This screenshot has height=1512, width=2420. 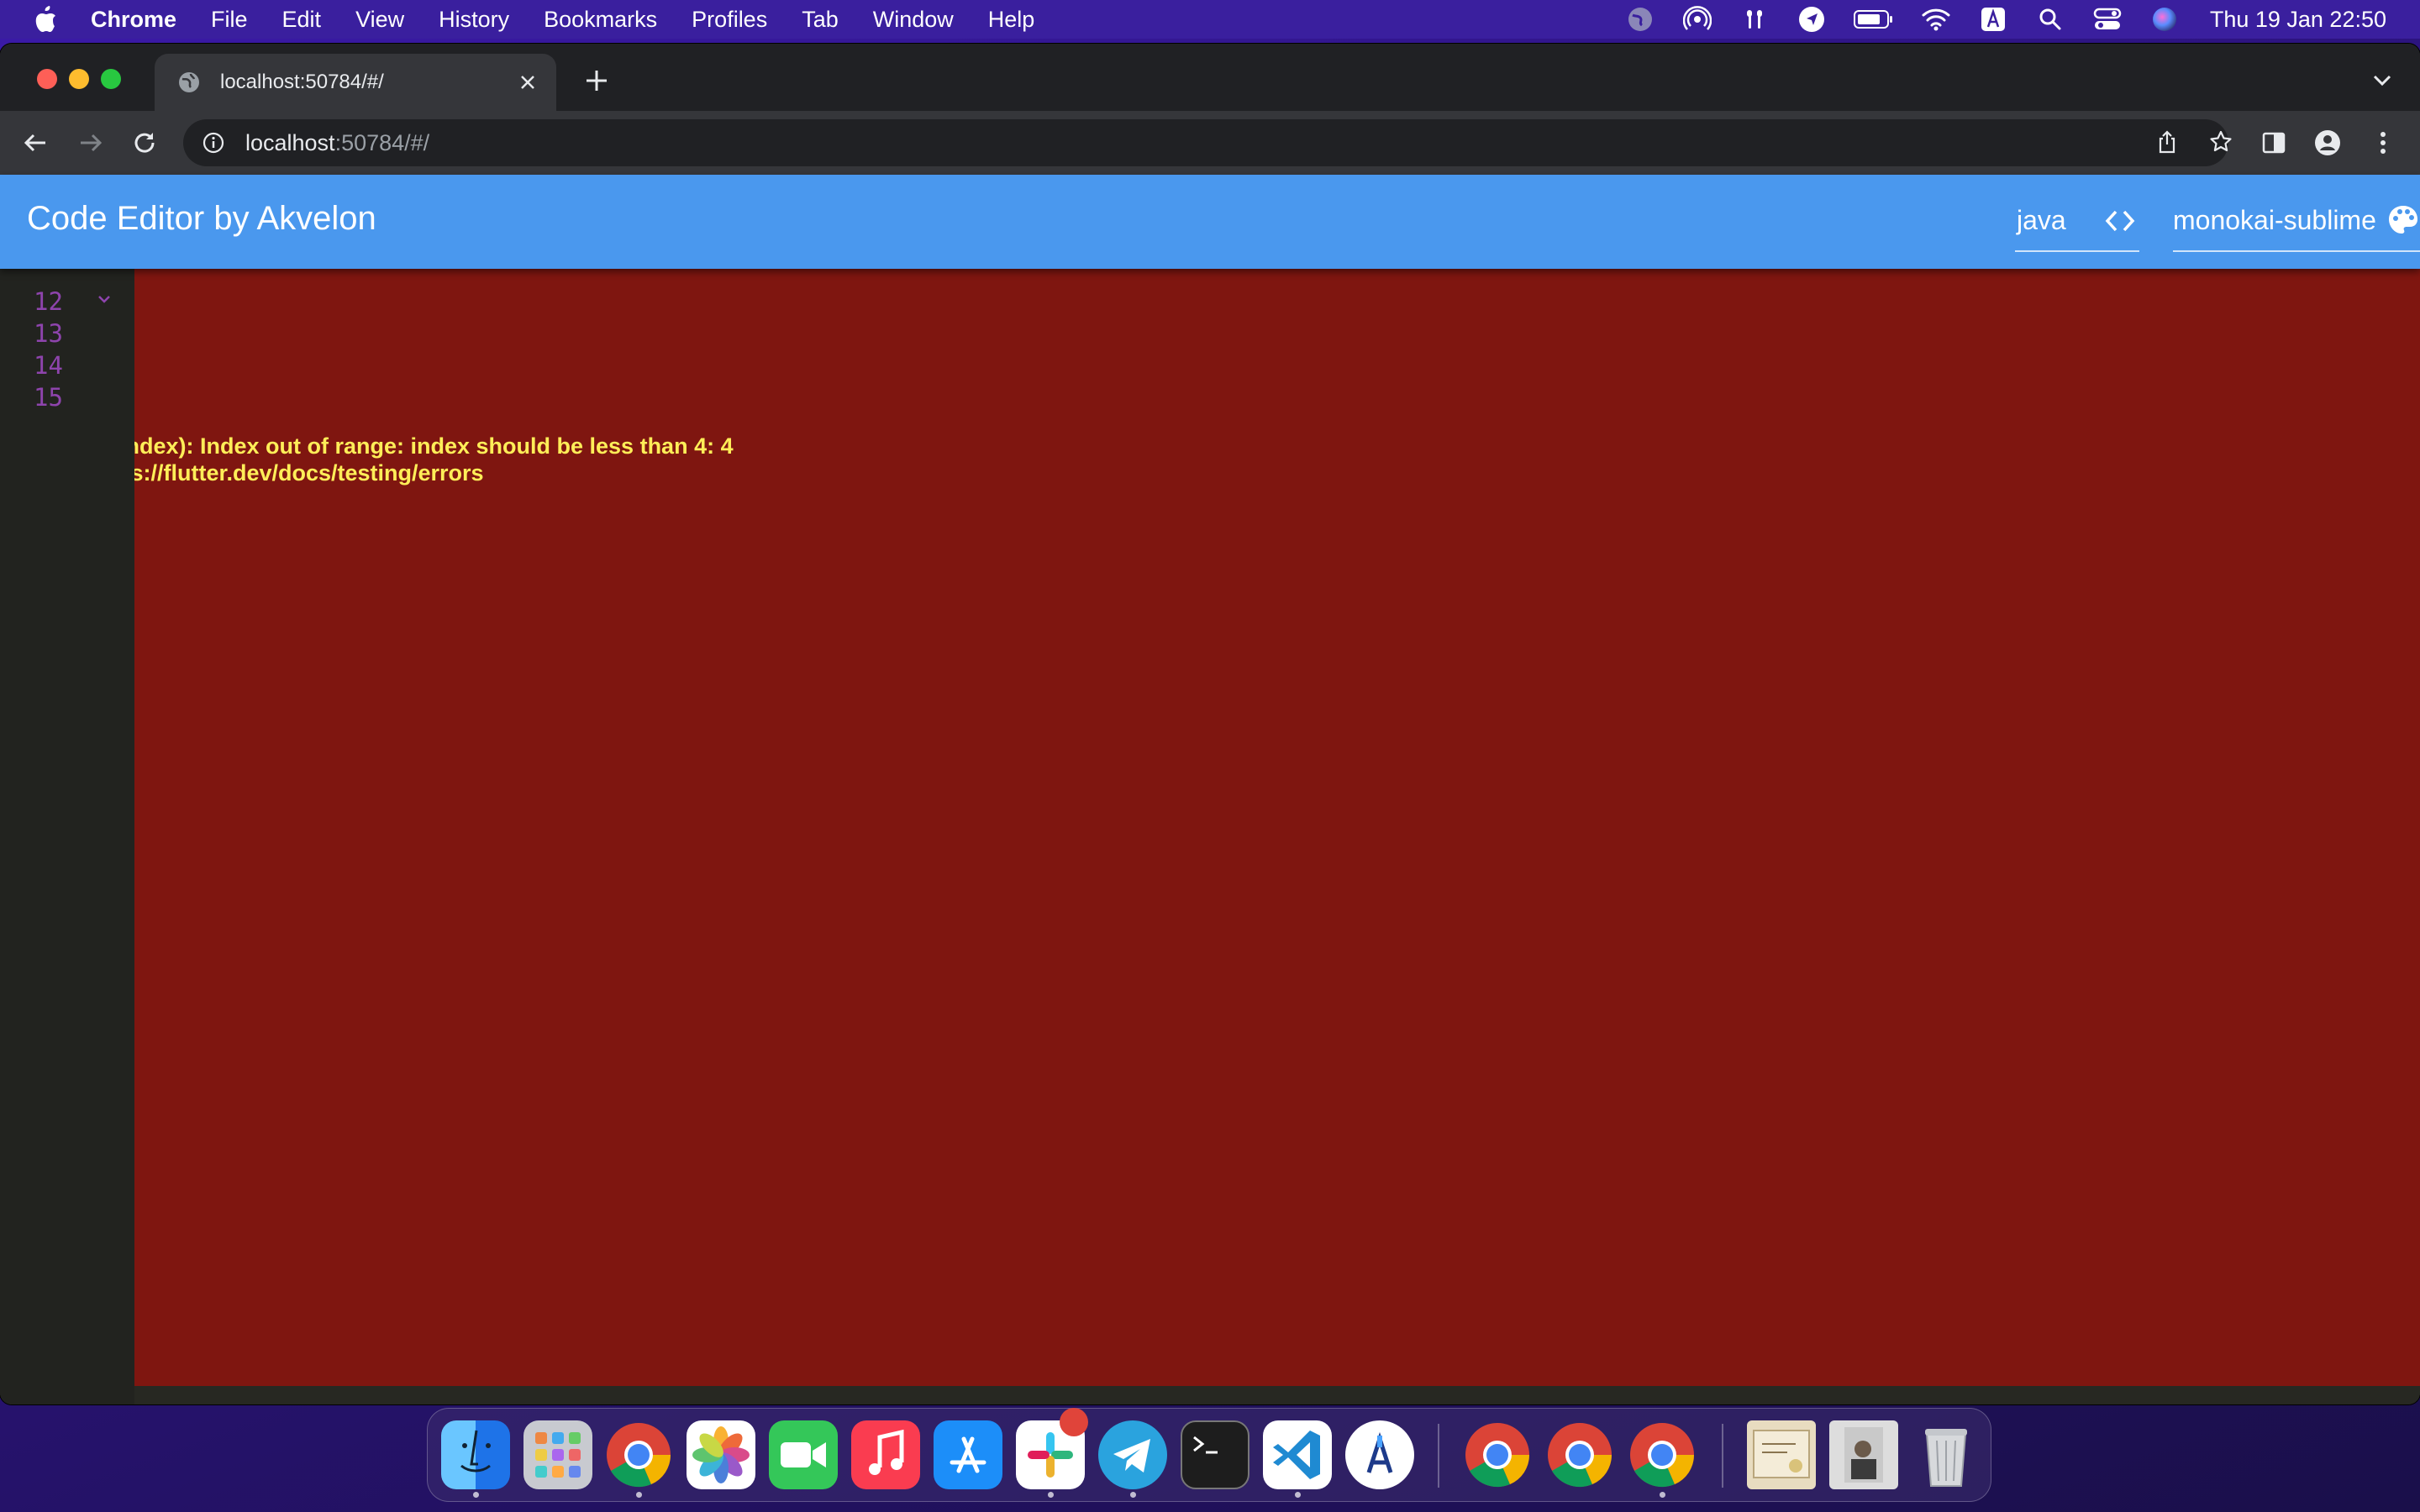 What do you see at coordinates (1697, 19) in the screenshot?
I see `airdrop-icon` at bounding box center [1697, 19].